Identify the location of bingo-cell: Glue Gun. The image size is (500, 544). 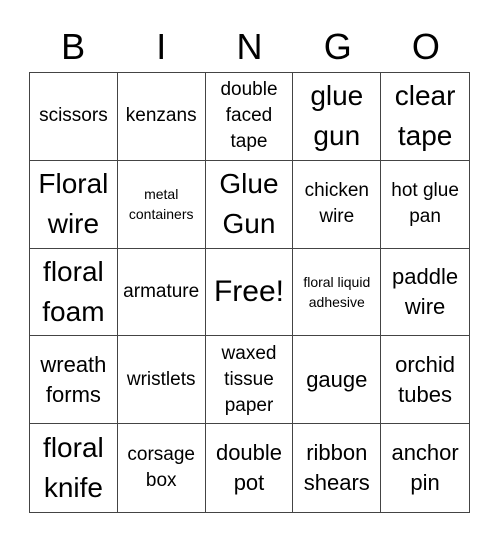
(249, 204).